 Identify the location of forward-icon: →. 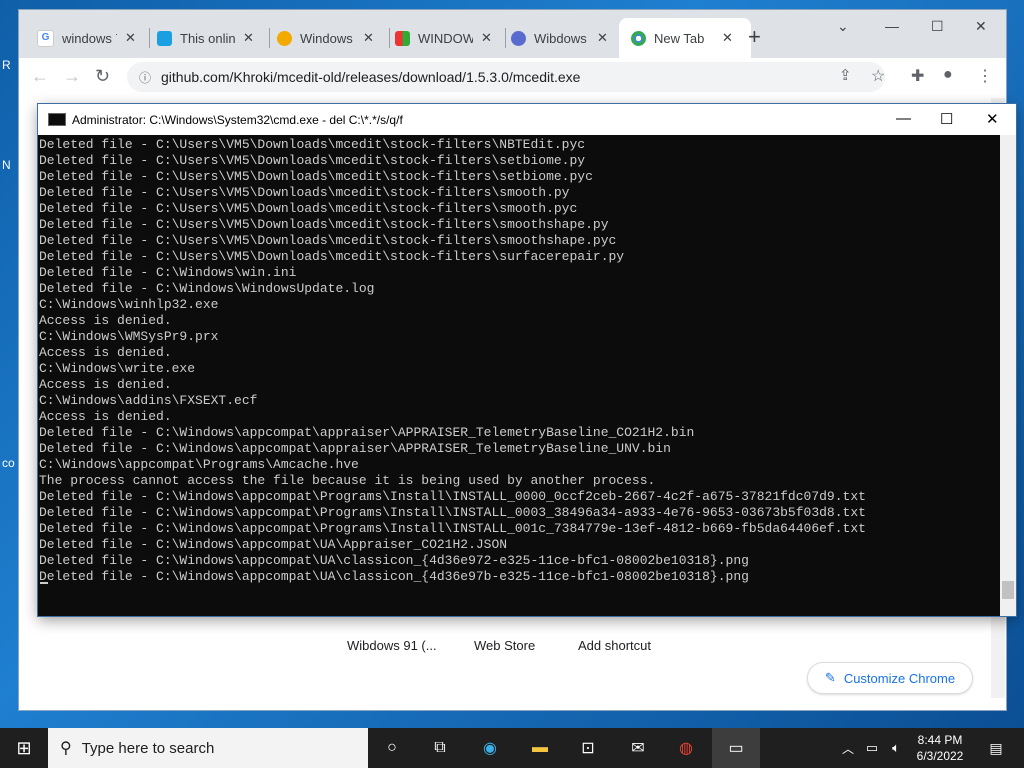
(72, 76).